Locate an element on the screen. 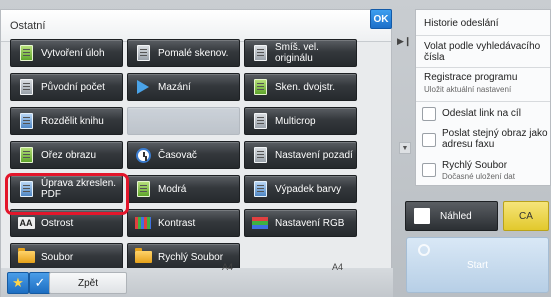 Image resolution: width=551 pixels, height=297 pixels. timer-icon is located at coordinates (143, 155).